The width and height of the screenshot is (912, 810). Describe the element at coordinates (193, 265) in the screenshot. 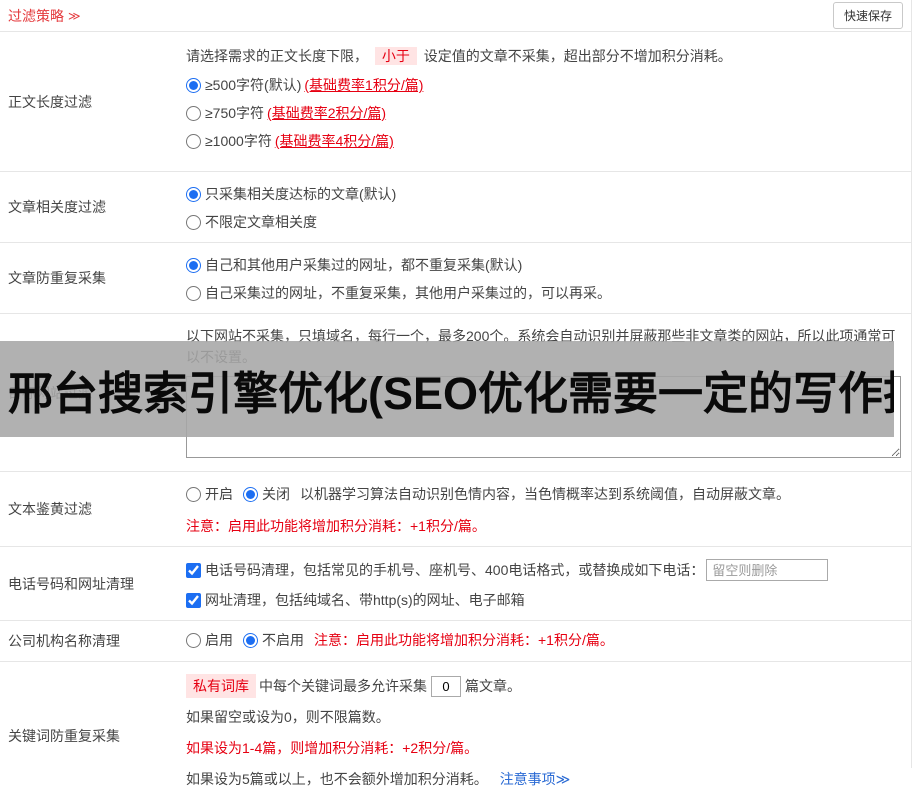

I see `dedup-all-radio` at that location.